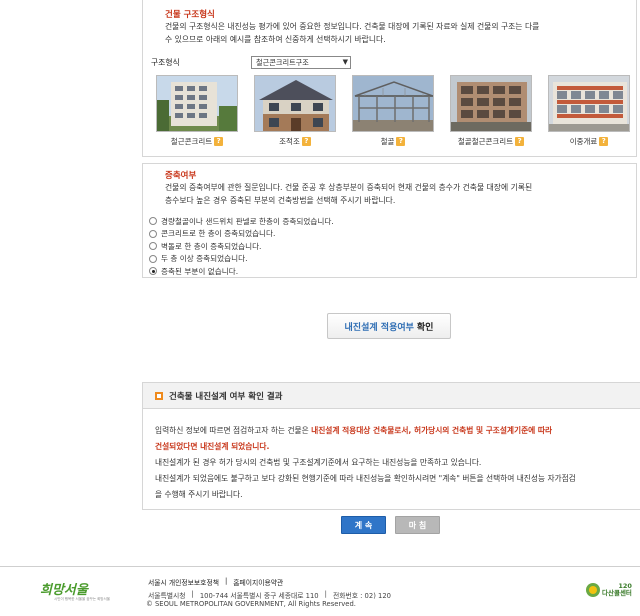 Image resolution: width=640 pixels, height=616 pixels. Describe the element at coordinates (233, 430) in the screenshot. I see `result-text: 입력하신 정보에 따르면 점검하고자 하는 건물은` at that location.